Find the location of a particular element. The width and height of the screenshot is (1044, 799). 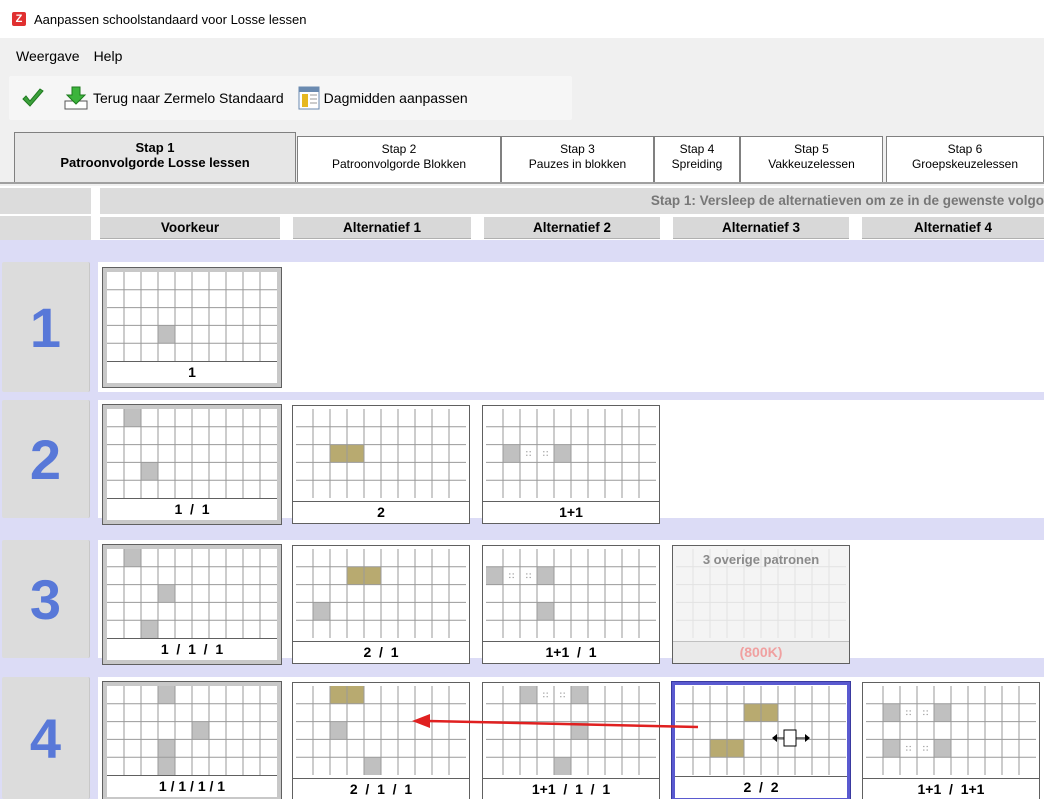

drag-arrow-line is located at coordinates (563, 724).